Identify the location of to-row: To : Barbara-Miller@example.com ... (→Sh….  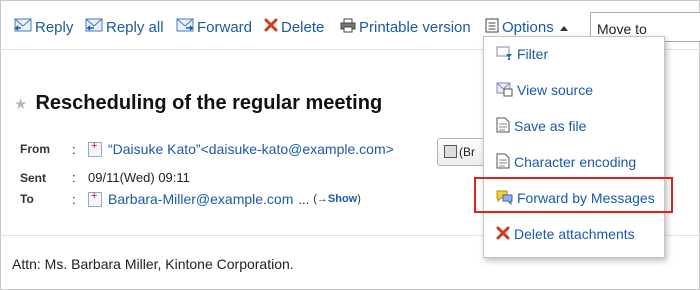
(190, 199).